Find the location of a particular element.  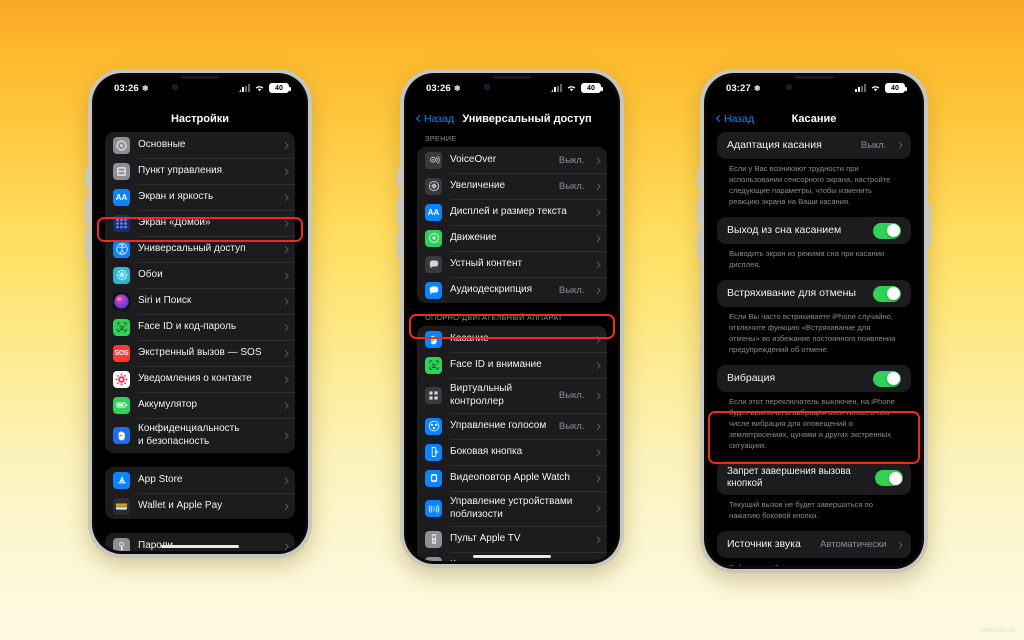

row-label: Видеоповтор Apple Watch is located at coordinates (510, 477).